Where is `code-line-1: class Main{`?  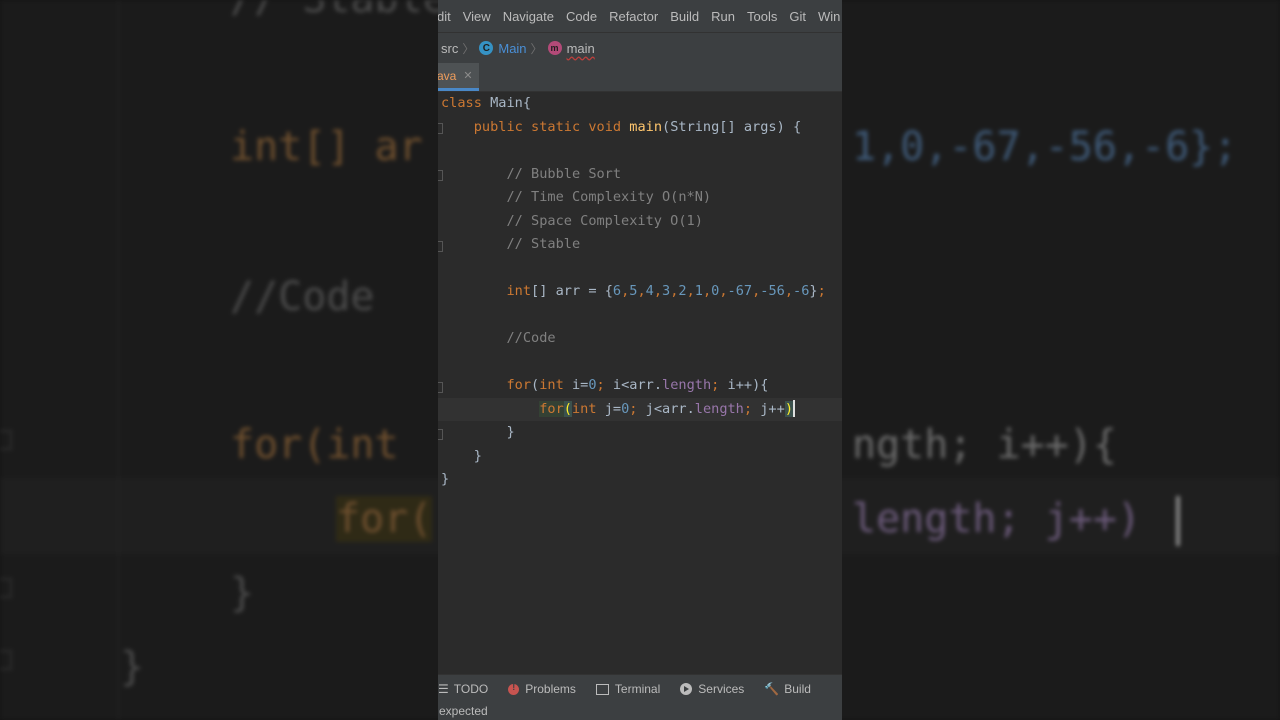
code-line-1: class Main{ is located at coordinates (486, 103).